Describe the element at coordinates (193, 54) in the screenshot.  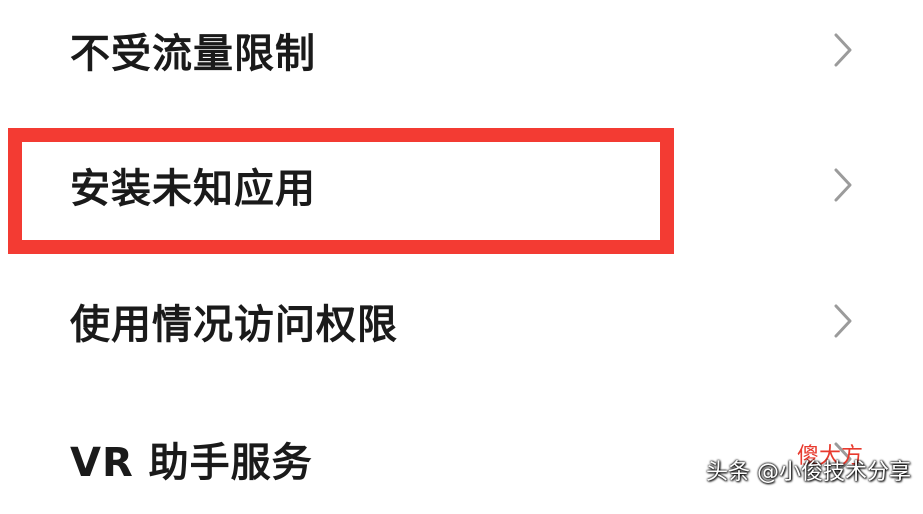
I see `menu-item-label: 不受流量限制` at that location.